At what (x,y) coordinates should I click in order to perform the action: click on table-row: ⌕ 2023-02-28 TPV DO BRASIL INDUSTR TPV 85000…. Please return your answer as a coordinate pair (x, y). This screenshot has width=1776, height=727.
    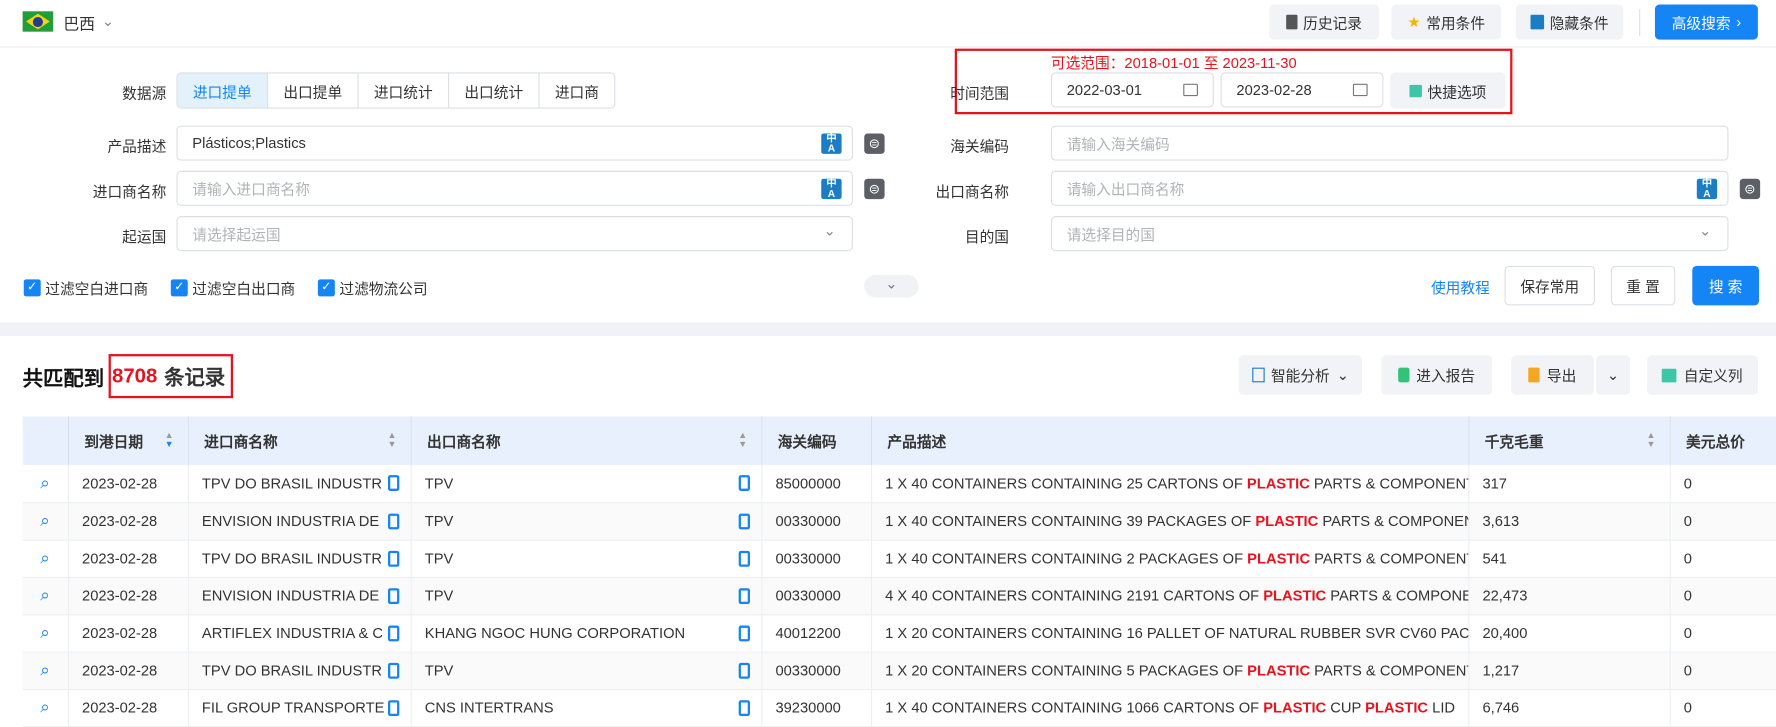
    Looking at the image, I should click on (899, 483).